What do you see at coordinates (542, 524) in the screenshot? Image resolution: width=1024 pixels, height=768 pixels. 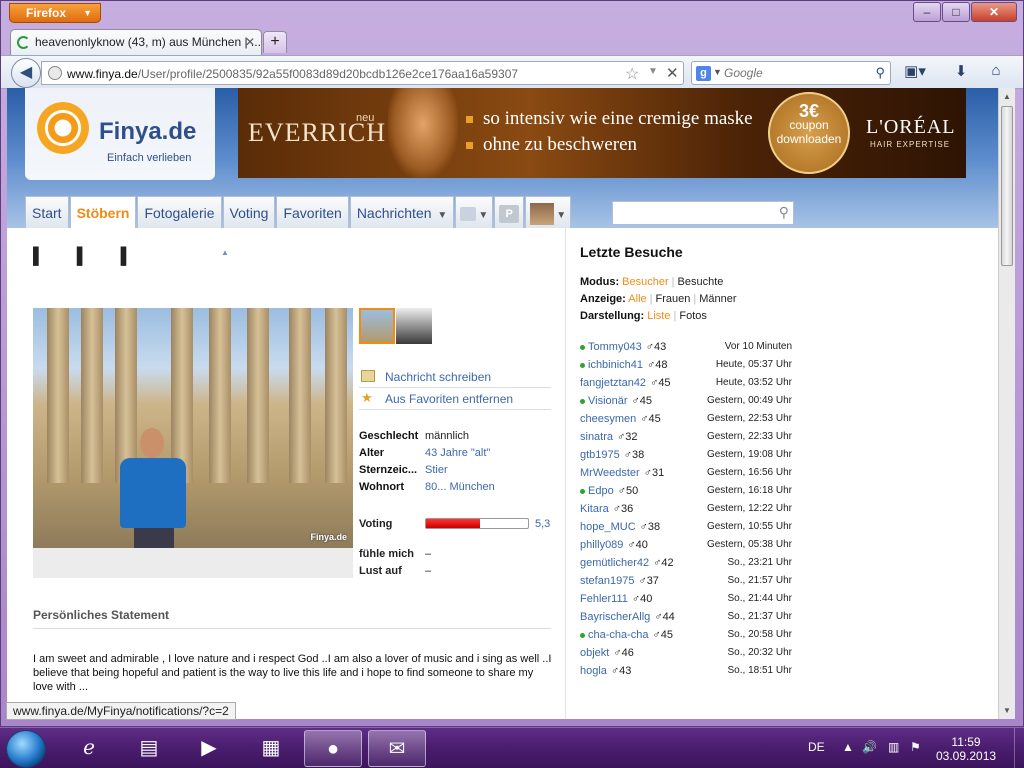 I see `voting-value: 5,3` at bounding box center [542, 524].